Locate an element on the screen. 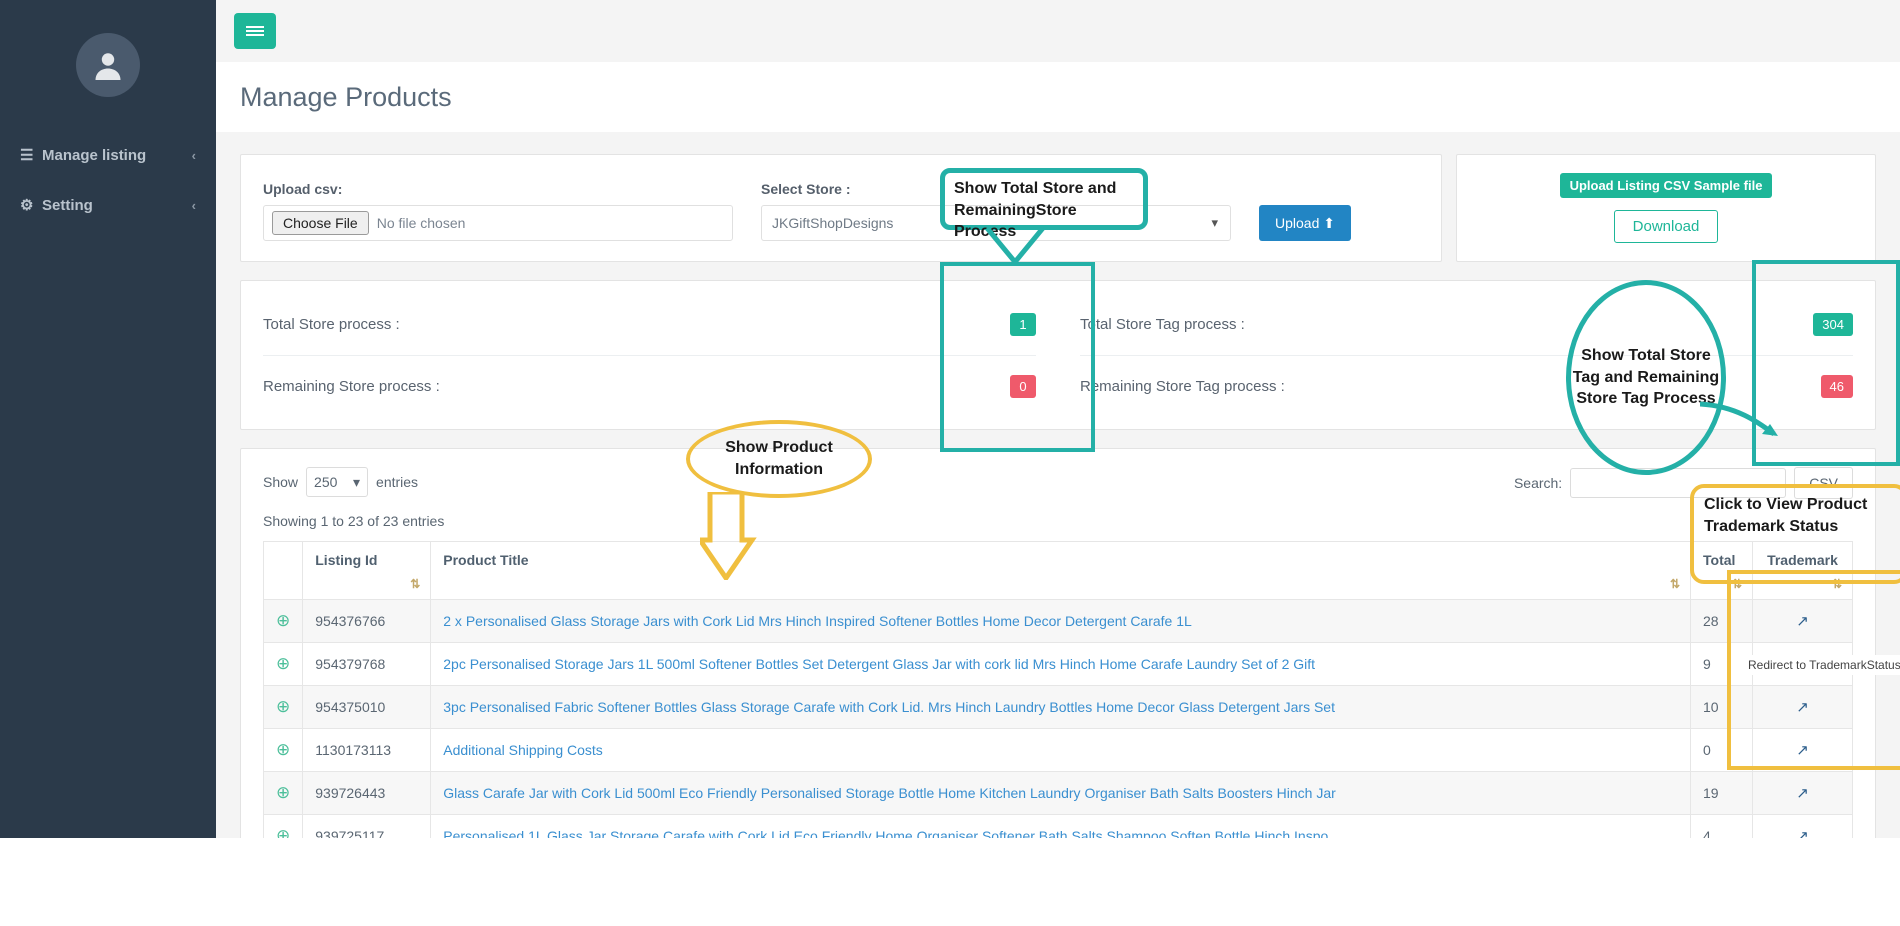 Image resolution: width=1900 pixels, height=926 pixels. trademark-tooltip: Redirect to TrademarkStatus P is located at coordinates (1822, 665).